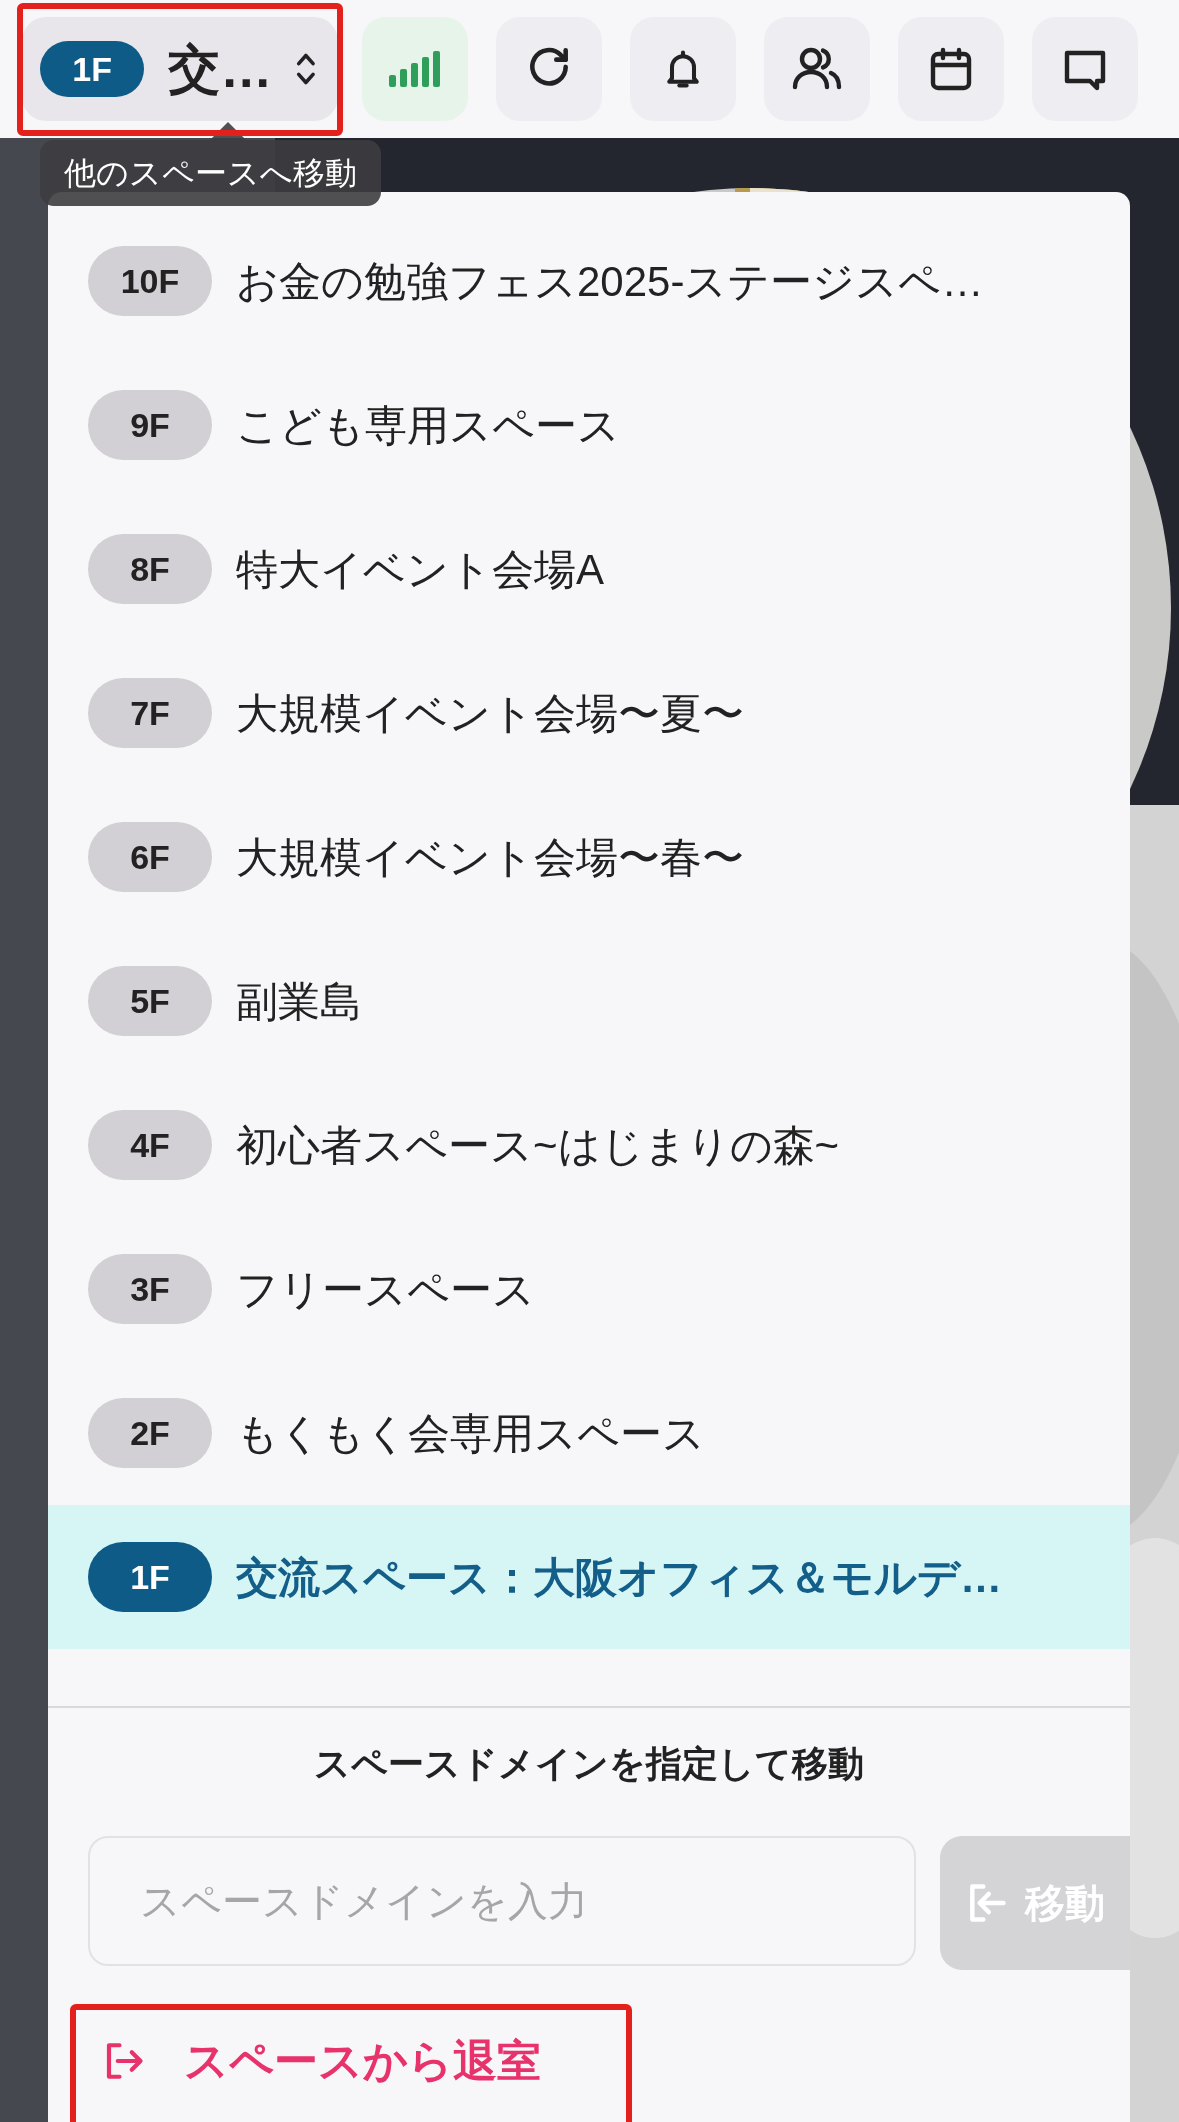 The image size is (1179, 2122). I want to click on floor-badge: 7F, so click(150, 713).